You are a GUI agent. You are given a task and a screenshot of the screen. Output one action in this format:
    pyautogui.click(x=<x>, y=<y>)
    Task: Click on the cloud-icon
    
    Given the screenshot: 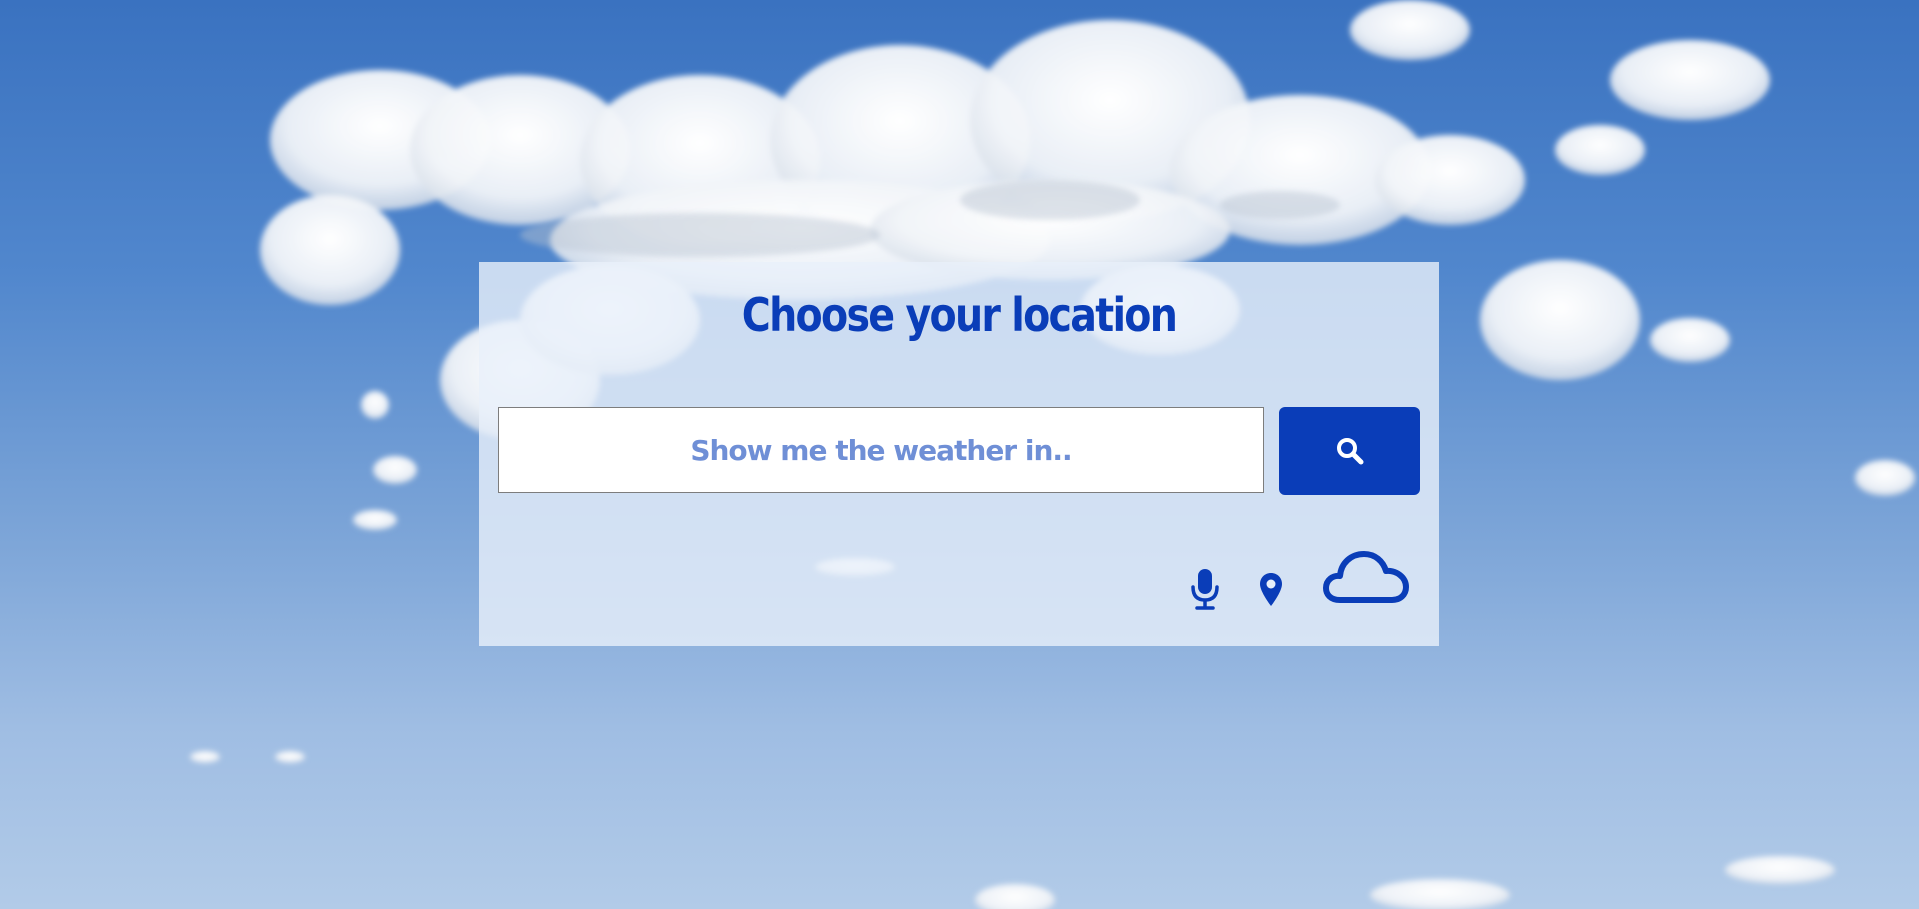 What is the action you would take?
    pyautogui.click(x=1366, y=576)
    